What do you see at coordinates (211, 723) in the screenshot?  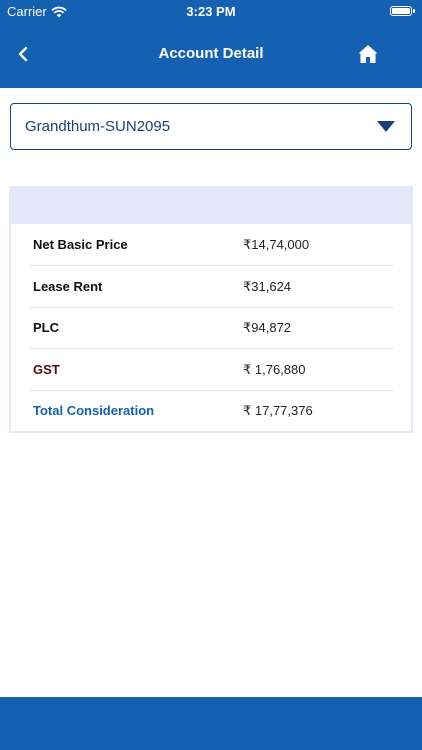 I see `bottom-bar` at bounding box center [211, 723].